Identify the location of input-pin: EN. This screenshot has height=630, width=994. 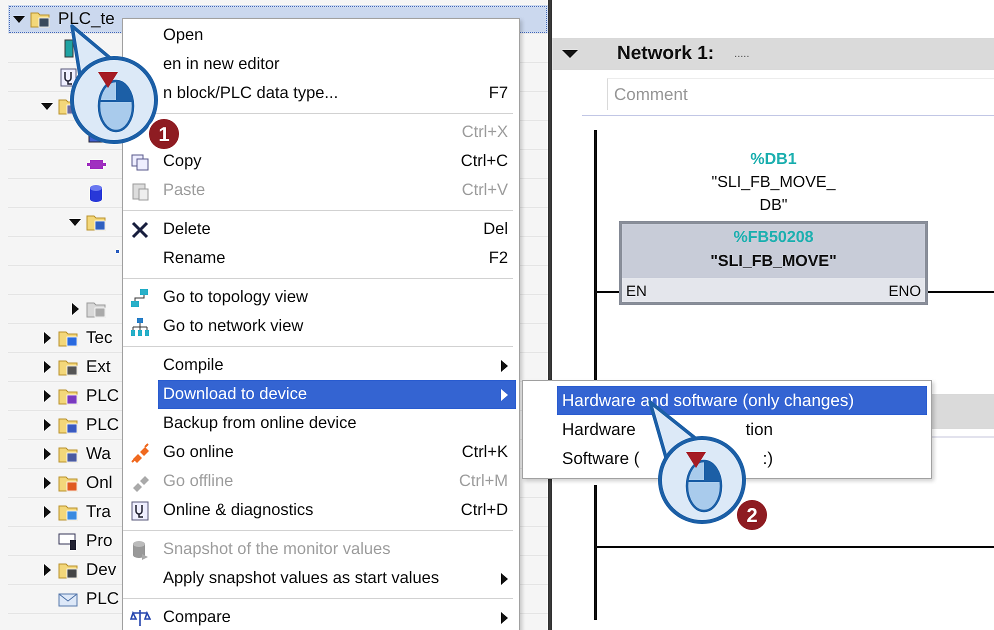
(636, 291).